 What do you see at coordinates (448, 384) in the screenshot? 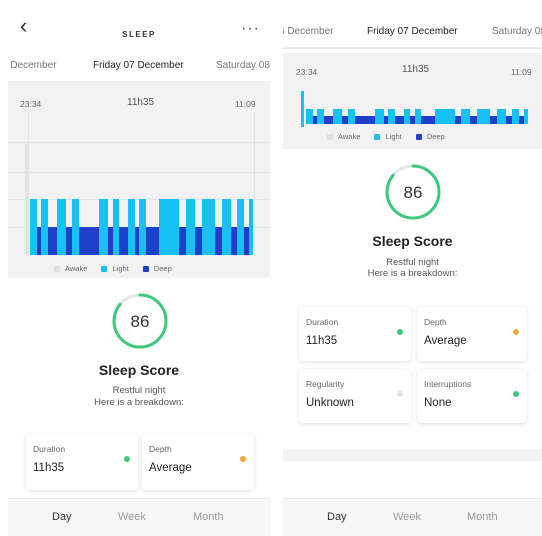
I see `card-label: Interruptions` at bounding box center [448, 384].